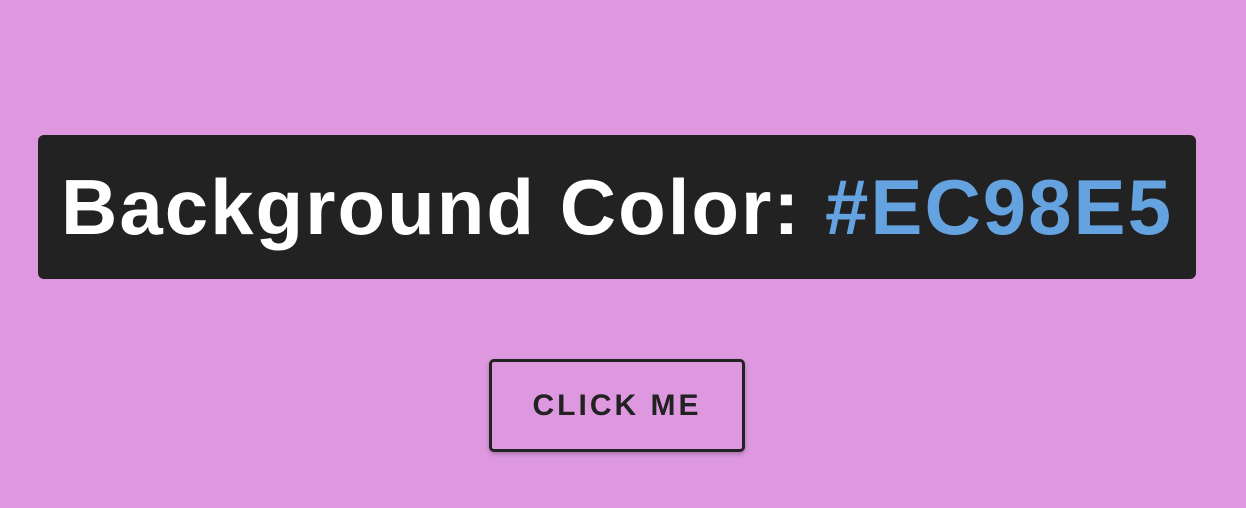  What do you see at coordinates (617, 405) in the screenshot?
I see `click-me-button: CLICK ME` at bounding box center [617, 405].